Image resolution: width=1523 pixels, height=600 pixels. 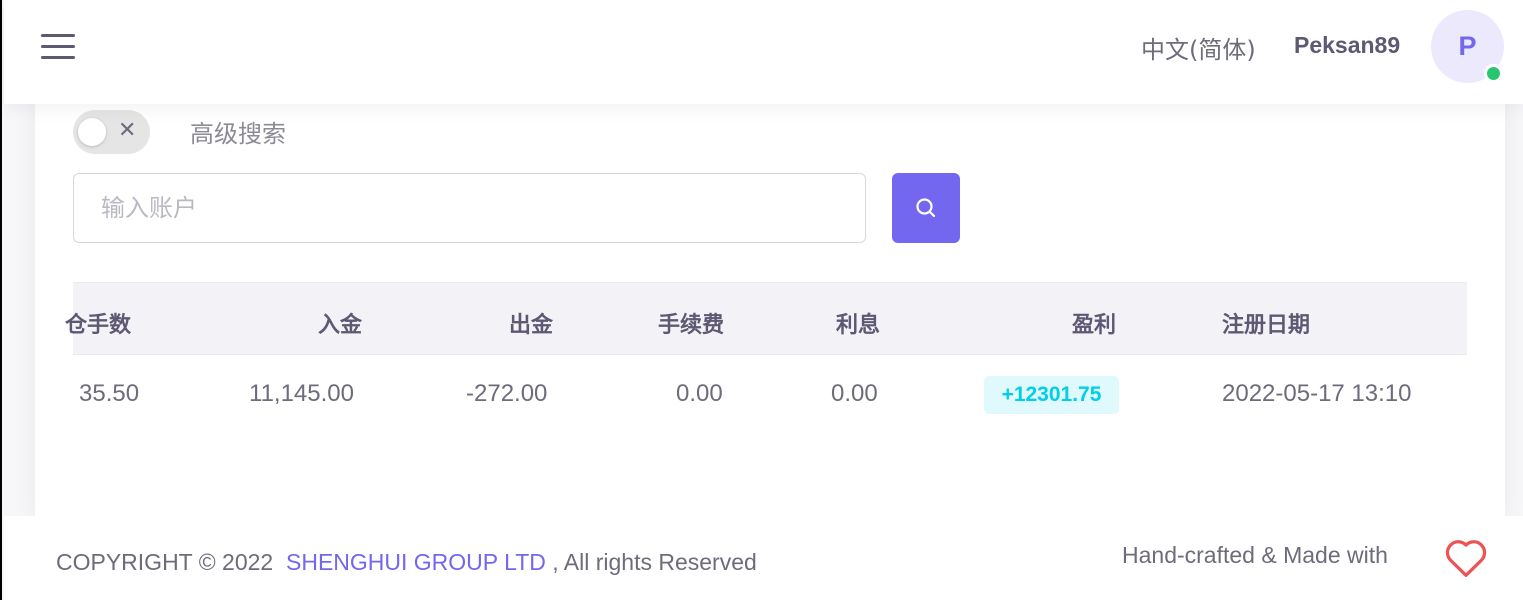 I want to click on cell-withdrawal: -272.00, so click(x=507, y=393).